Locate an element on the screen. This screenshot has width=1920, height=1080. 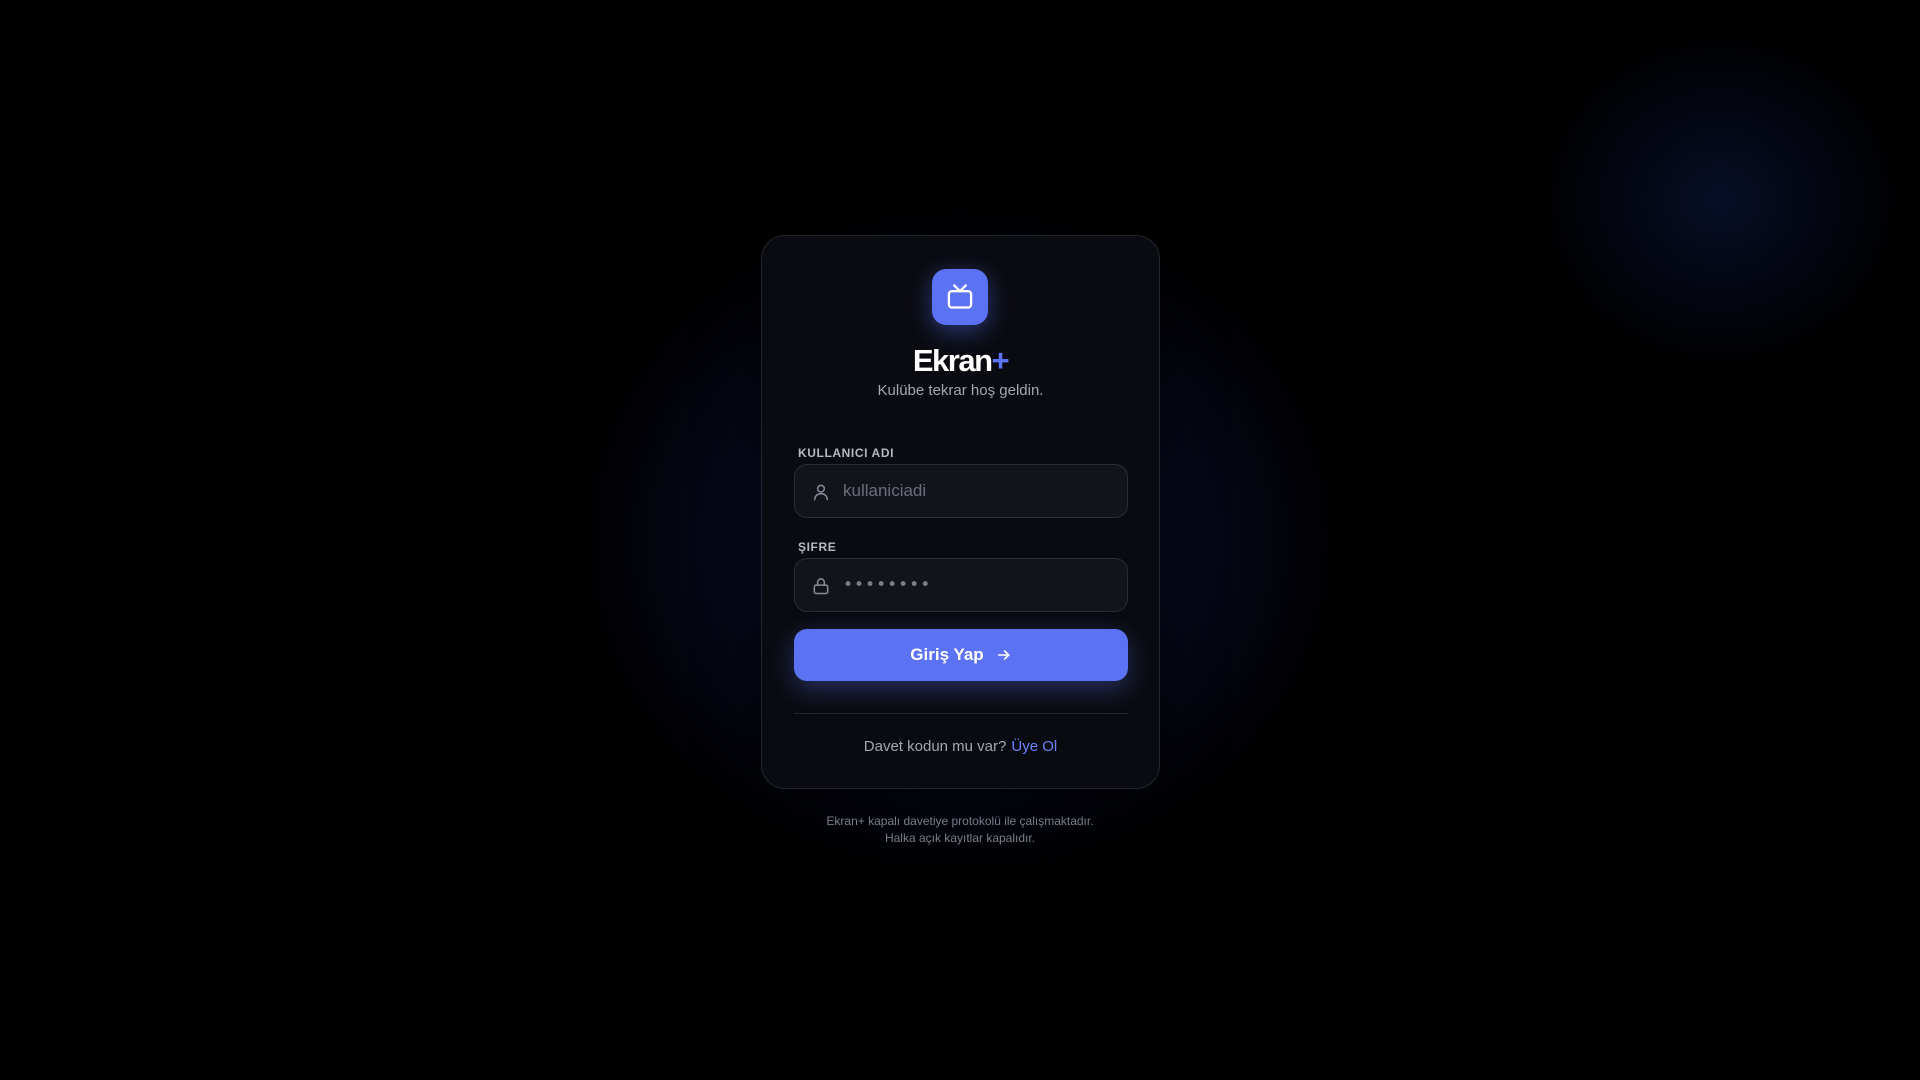
arrow-right-icon is located at coordinates (1003, 655).